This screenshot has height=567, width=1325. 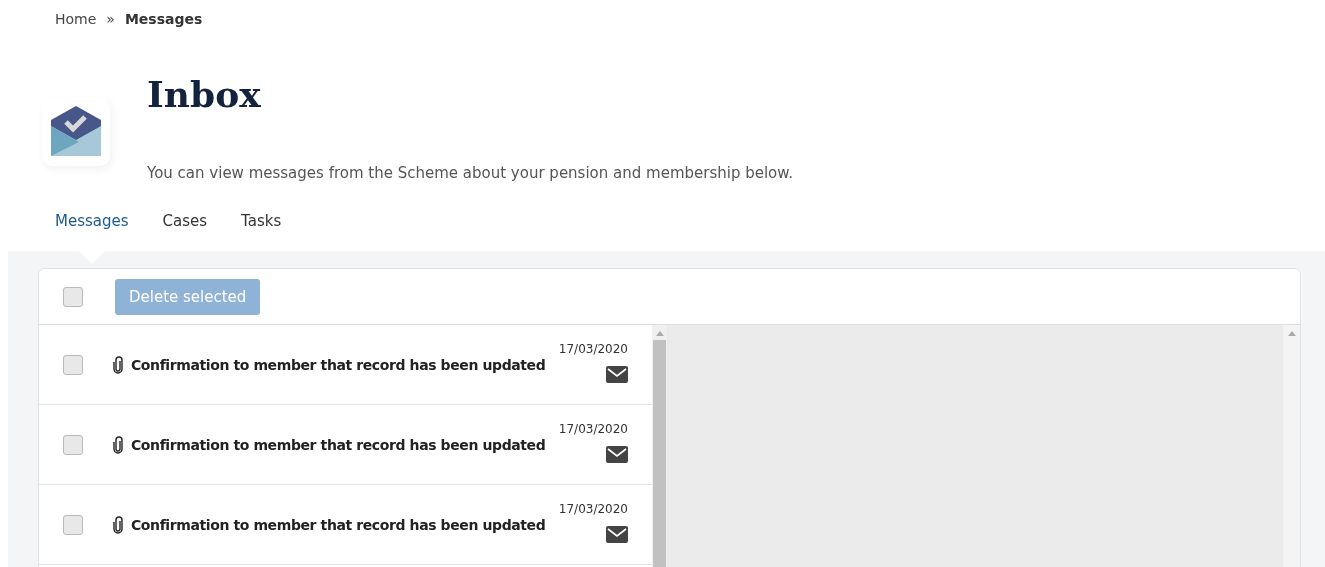 I want to click on breadcrumb-item: Home, so click(x=76, y=20).